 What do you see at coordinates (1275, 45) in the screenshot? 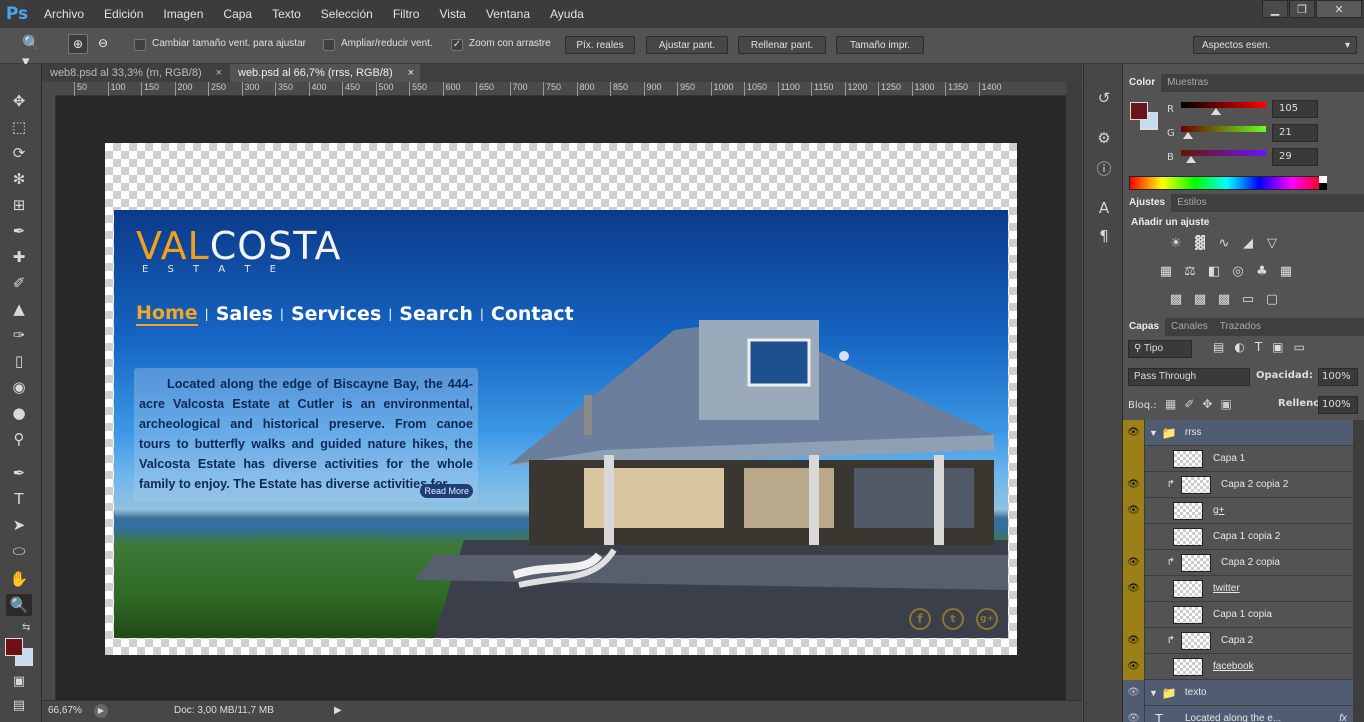
I see `workspace-select: Aspectos esen. ▾` at bounding box center [1275, 45].